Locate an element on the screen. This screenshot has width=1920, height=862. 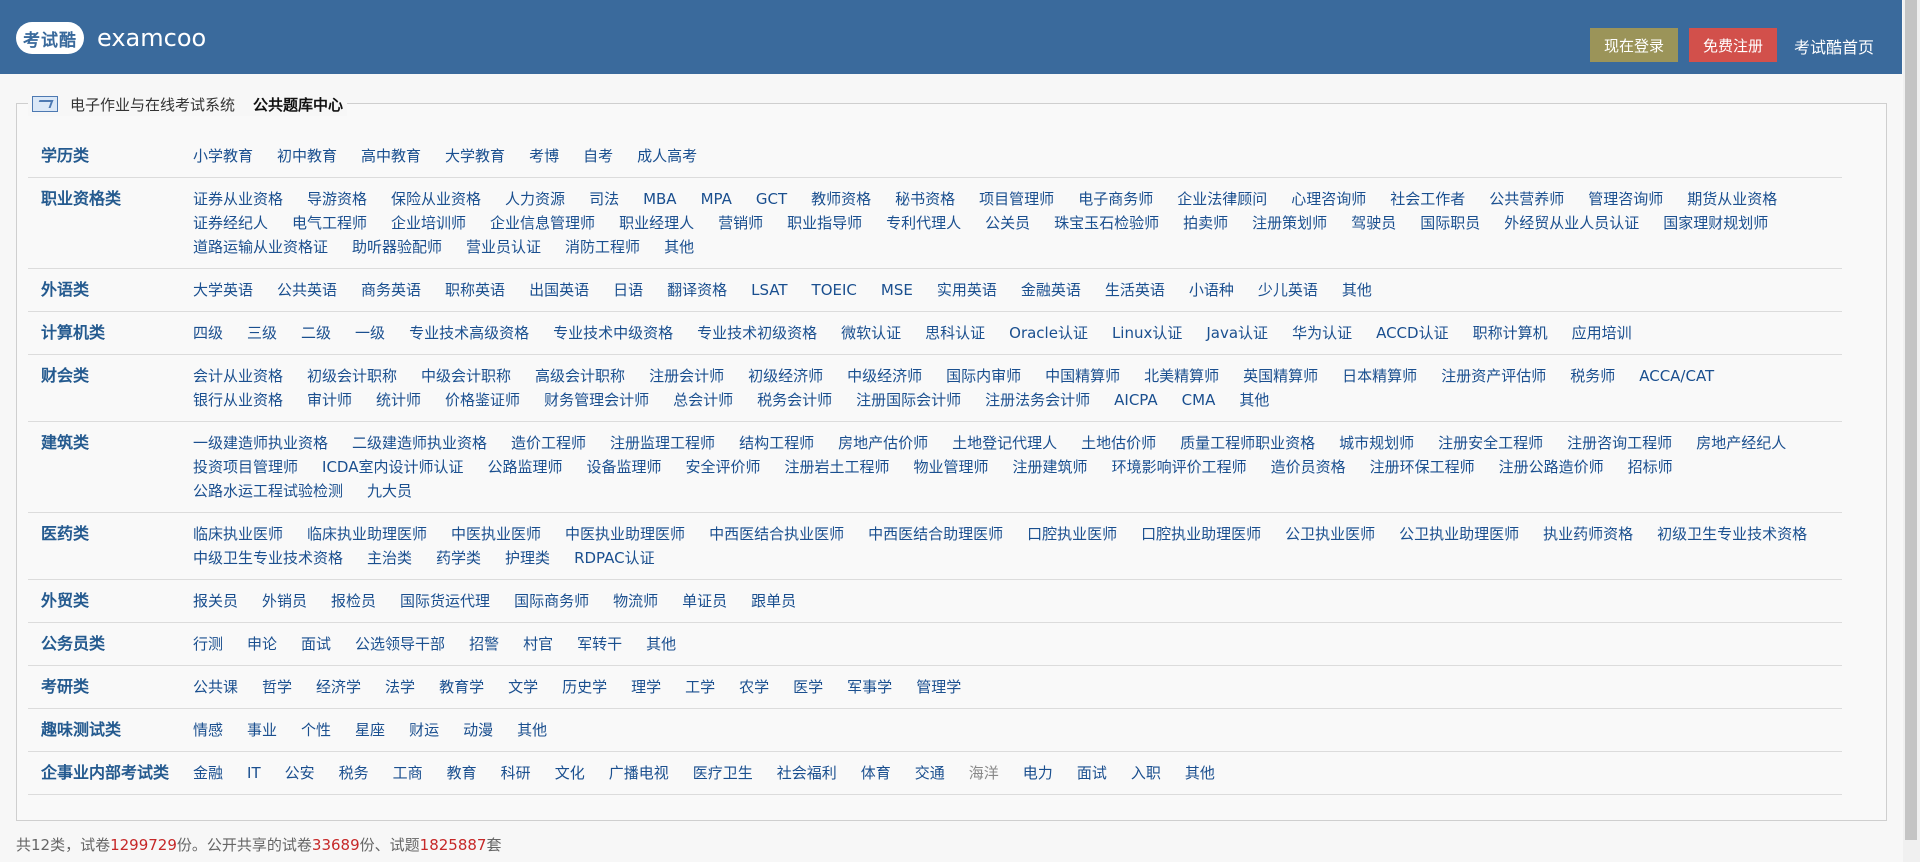
category-item-link: Linux认证 is located at coordinates (1147, 333).